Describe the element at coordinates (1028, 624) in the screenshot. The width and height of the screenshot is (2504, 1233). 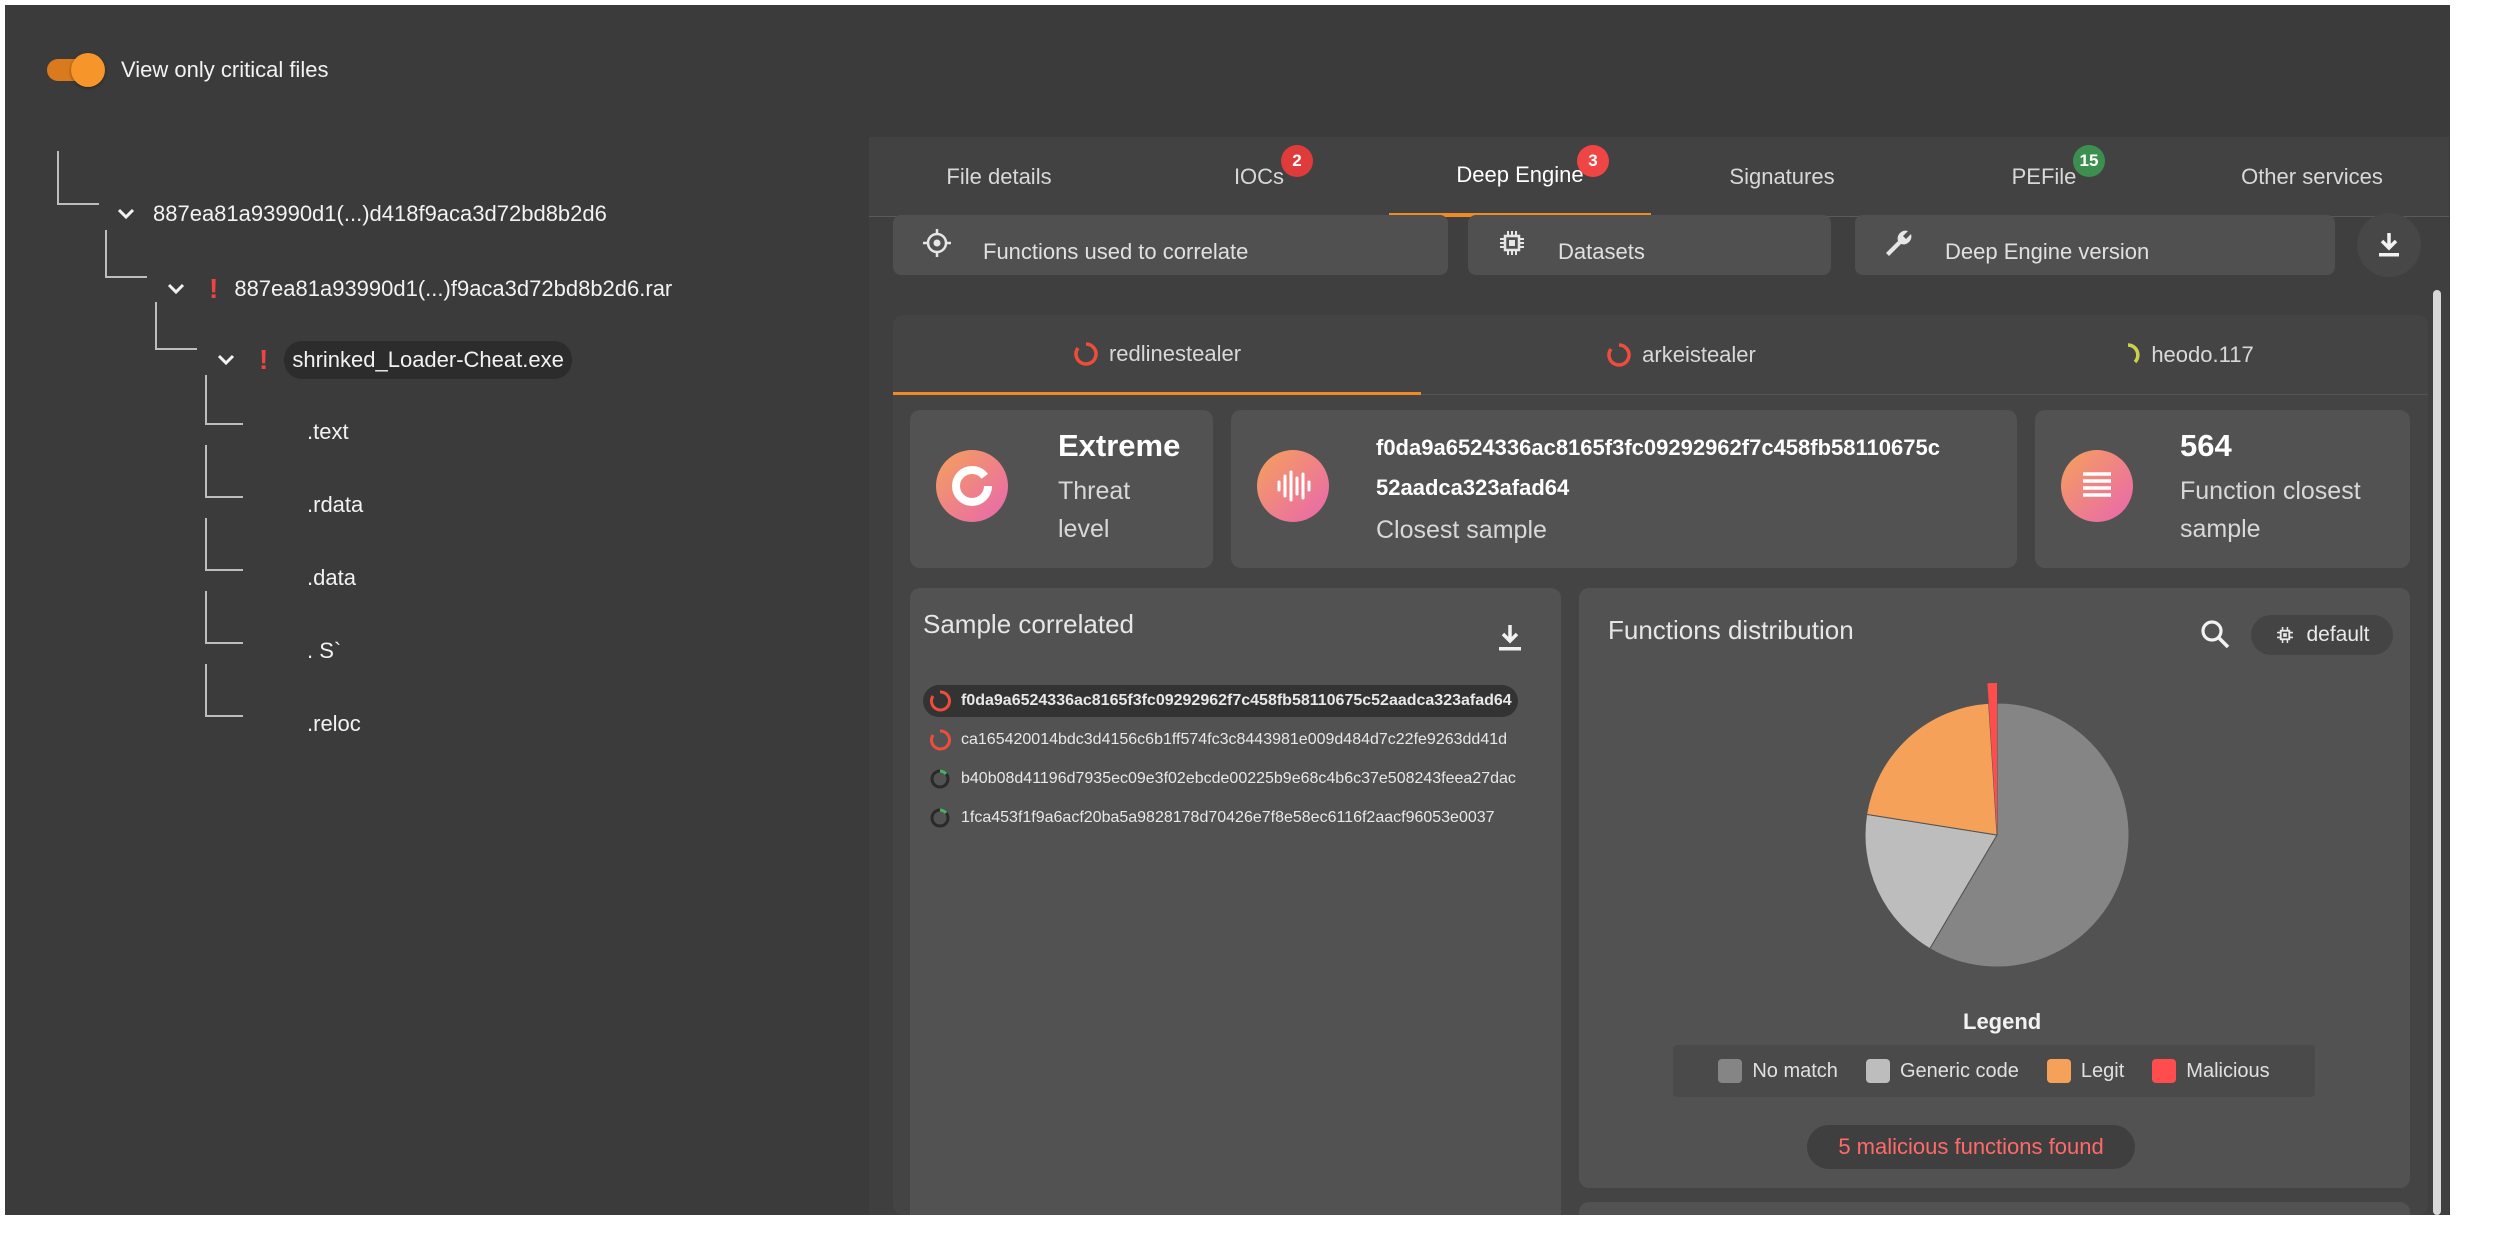
I see `sample-correlated-title: Sample correlated` at that location.